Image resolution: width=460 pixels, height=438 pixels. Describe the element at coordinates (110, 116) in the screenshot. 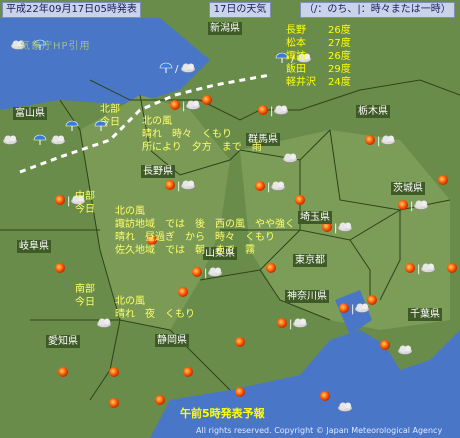

I see `north-region-label: 北部 今日` at that location.